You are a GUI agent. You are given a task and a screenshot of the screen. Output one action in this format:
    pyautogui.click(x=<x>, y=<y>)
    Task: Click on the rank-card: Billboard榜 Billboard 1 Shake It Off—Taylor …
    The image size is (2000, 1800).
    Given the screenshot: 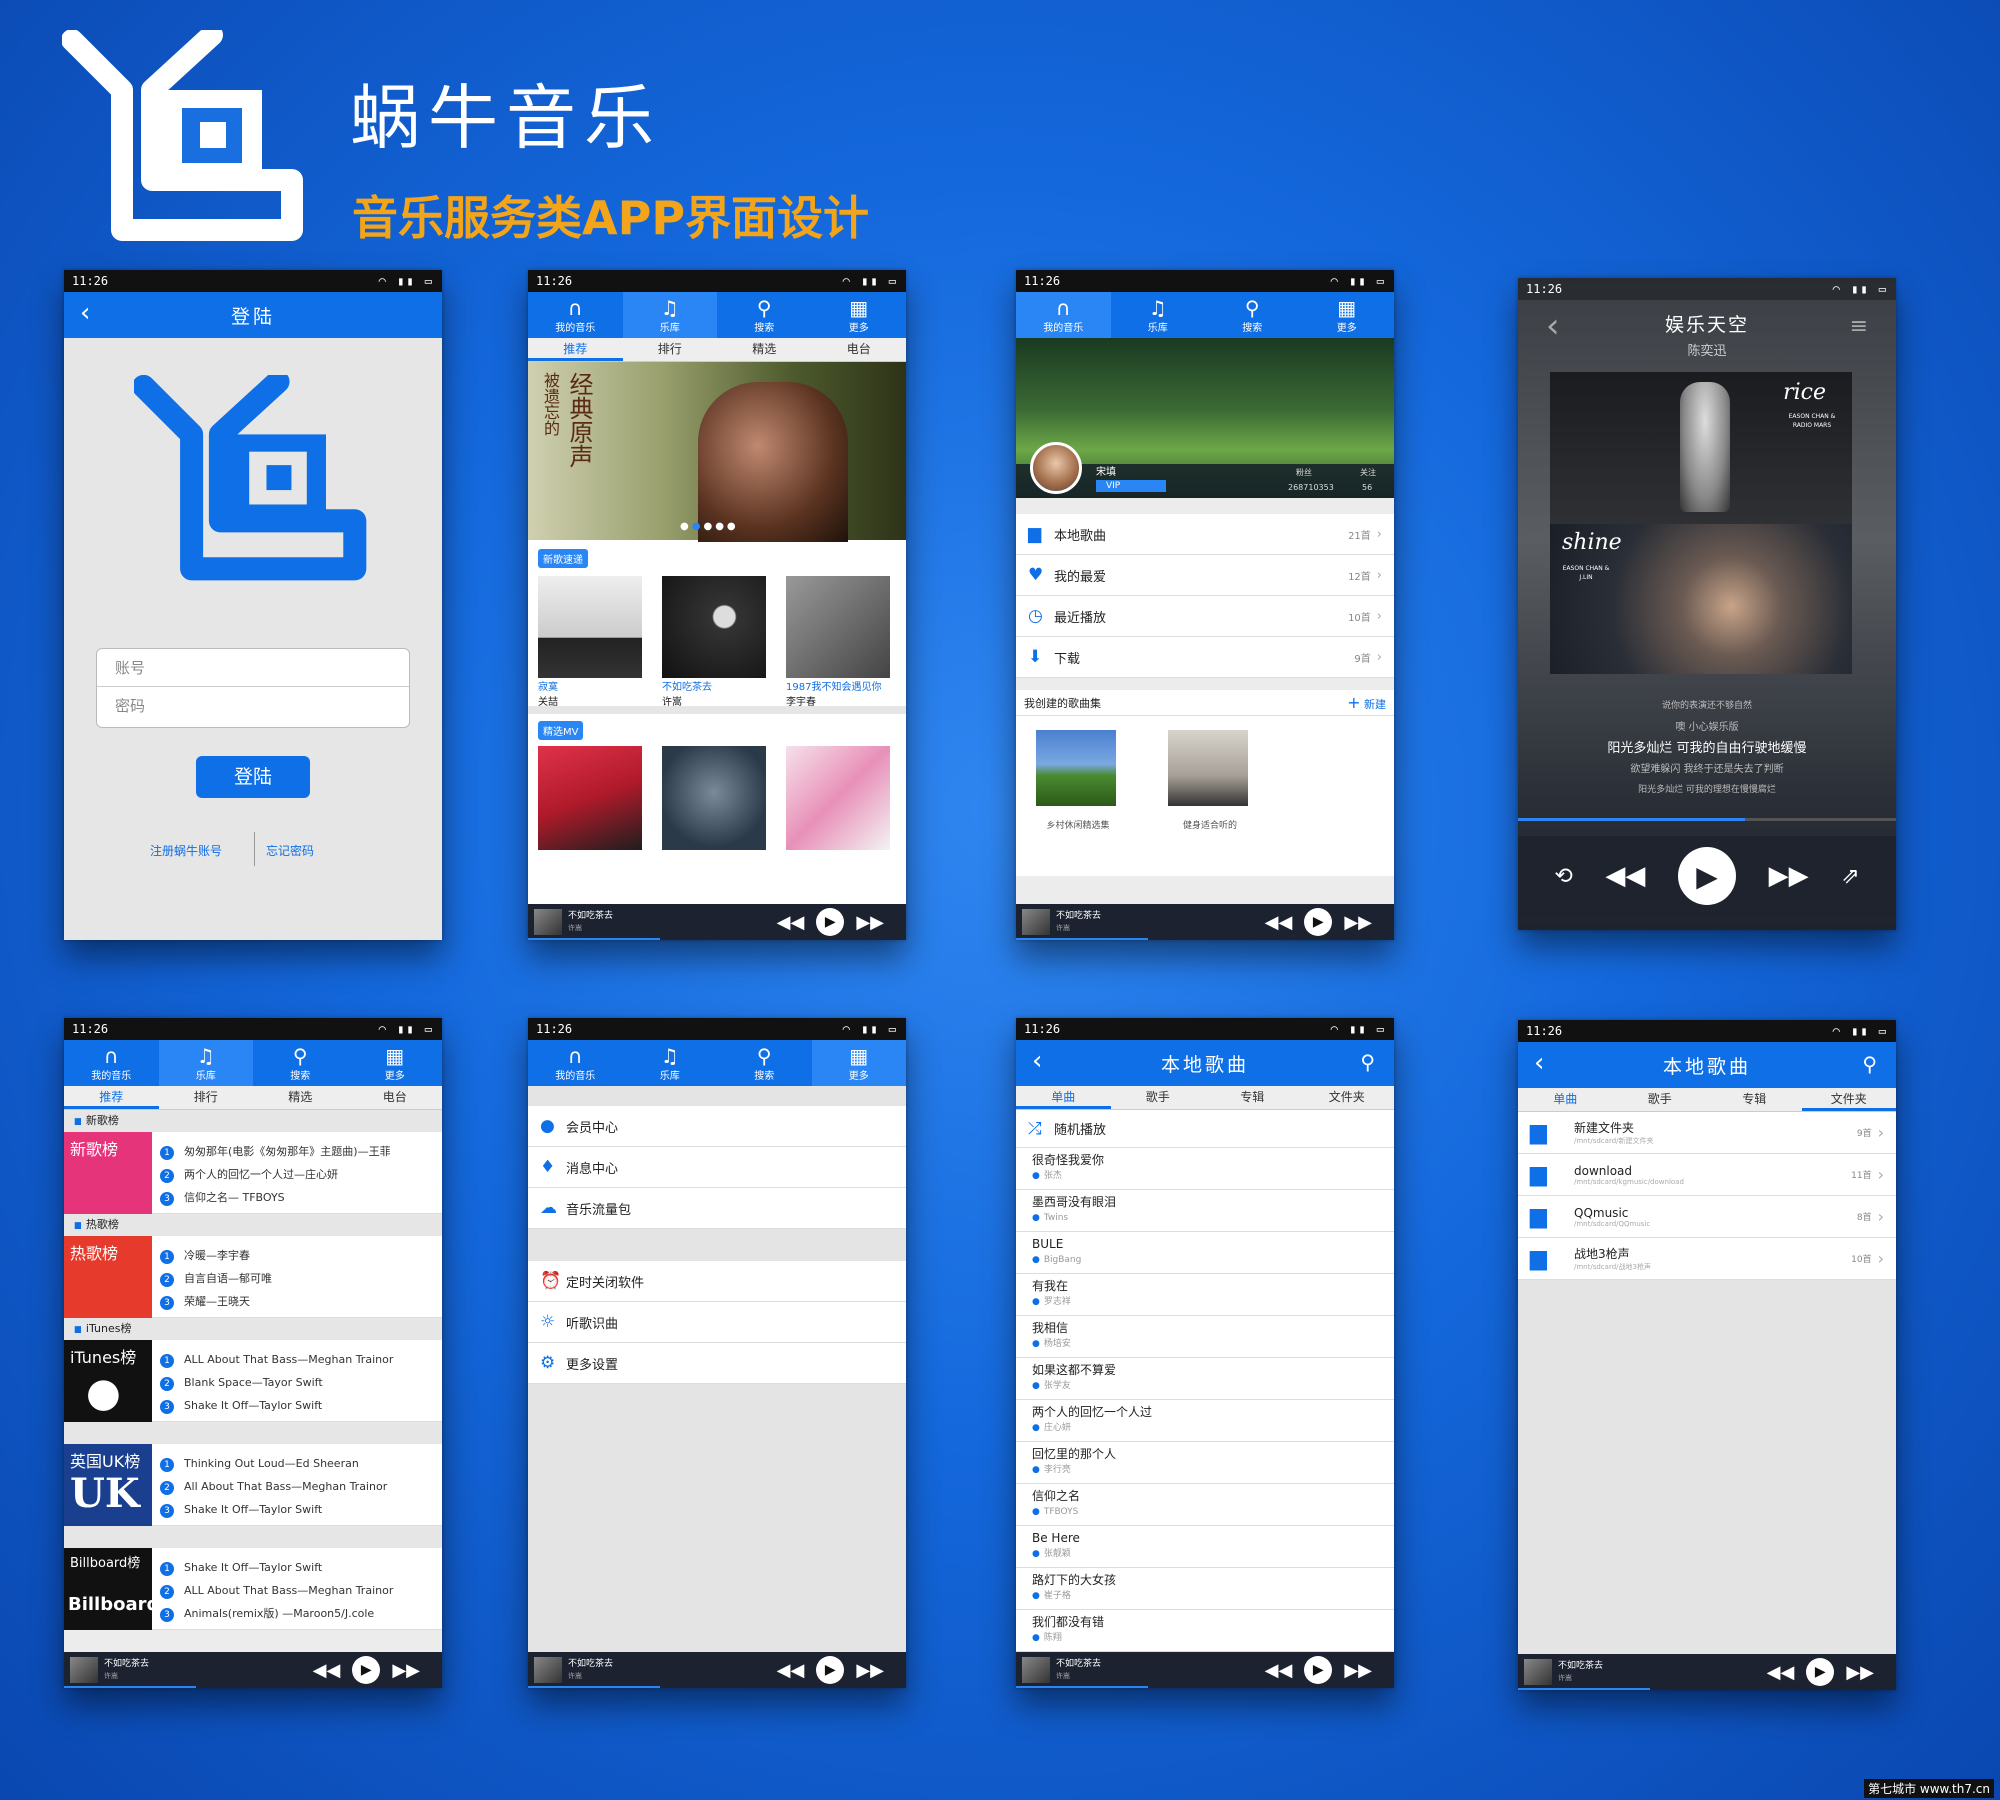 What is the action you would take?
    pyautogui.click(x=253, y=1589)
    